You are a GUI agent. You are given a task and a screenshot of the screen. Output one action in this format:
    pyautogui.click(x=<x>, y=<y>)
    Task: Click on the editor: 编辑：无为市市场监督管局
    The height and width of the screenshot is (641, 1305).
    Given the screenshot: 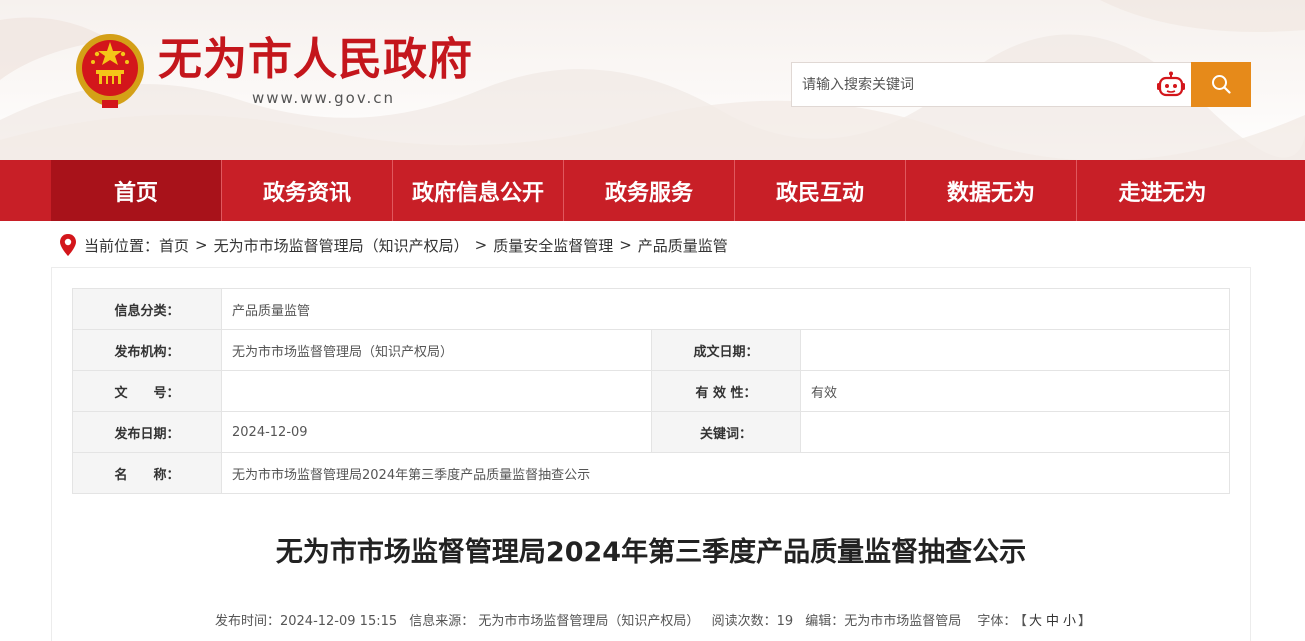 What is the action you would take?
    pyautogui.click(x=883, y=621)
    